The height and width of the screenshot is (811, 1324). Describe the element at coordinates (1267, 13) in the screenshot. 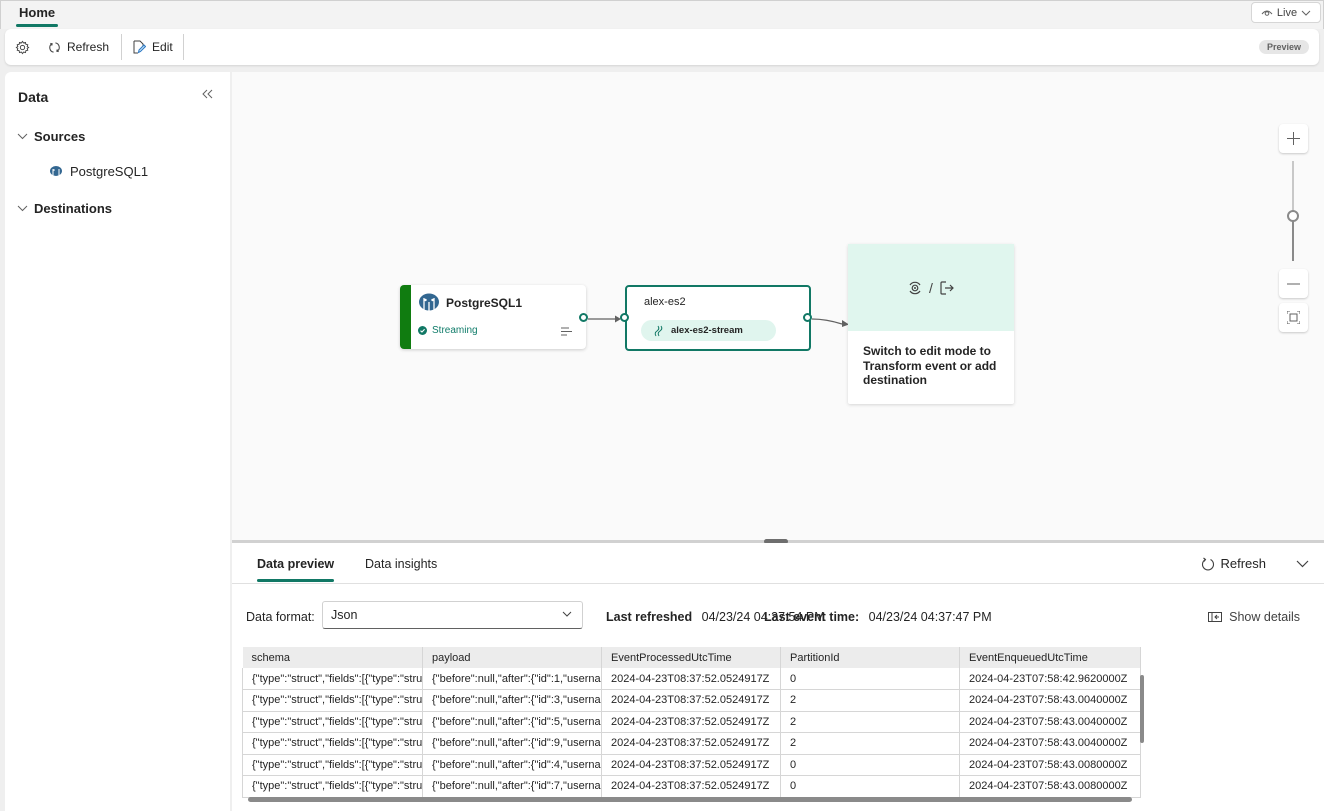

I see `eye-icon` at that location.